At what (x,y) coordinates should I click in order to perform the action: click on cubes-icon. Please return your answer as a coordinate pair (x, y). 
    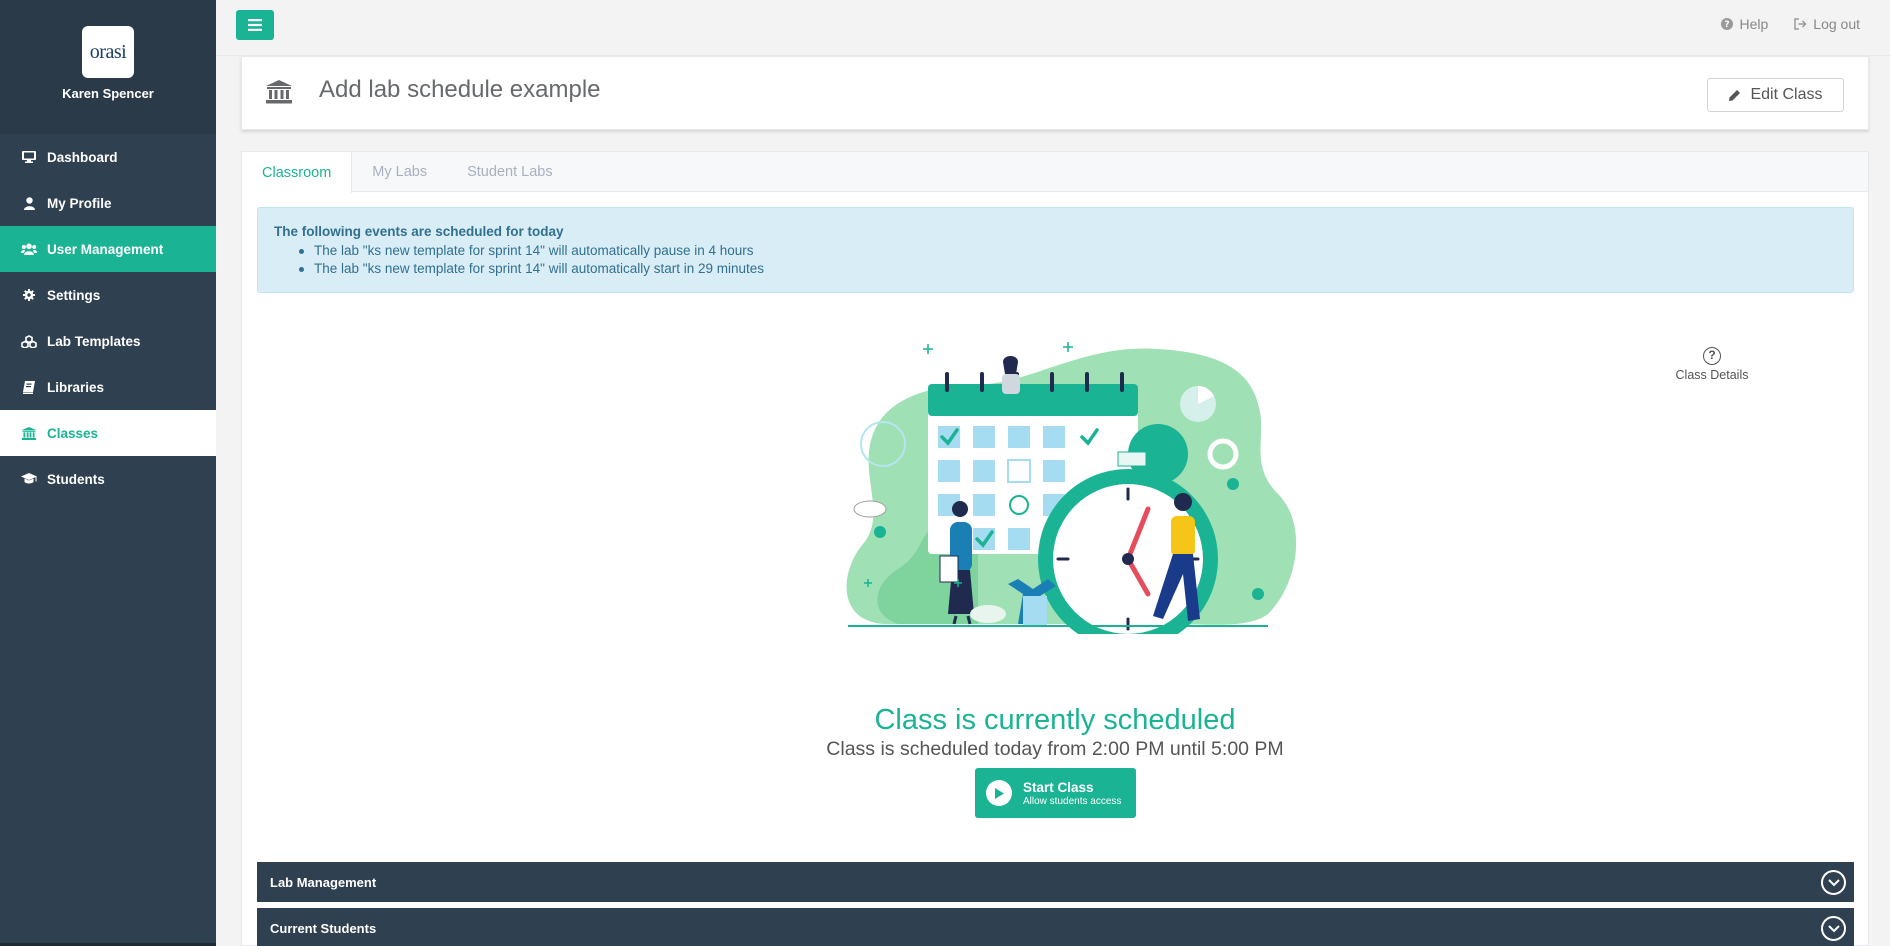
    Looking at the image, I should click on (29, 341).